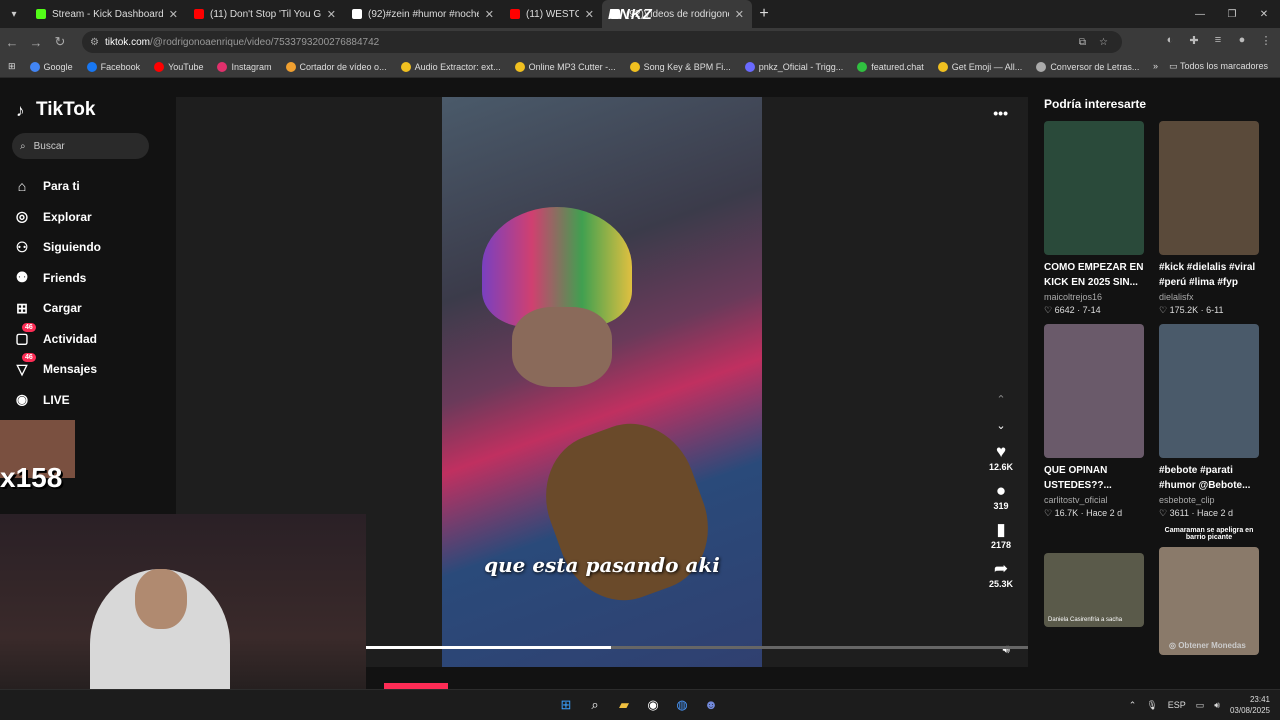 Image resolution: width=1280 pixels, height=720 pixels. Describe the element at coordinates (1177, 705) in the screenshot. I see `language-indicator: ESP` at that location.